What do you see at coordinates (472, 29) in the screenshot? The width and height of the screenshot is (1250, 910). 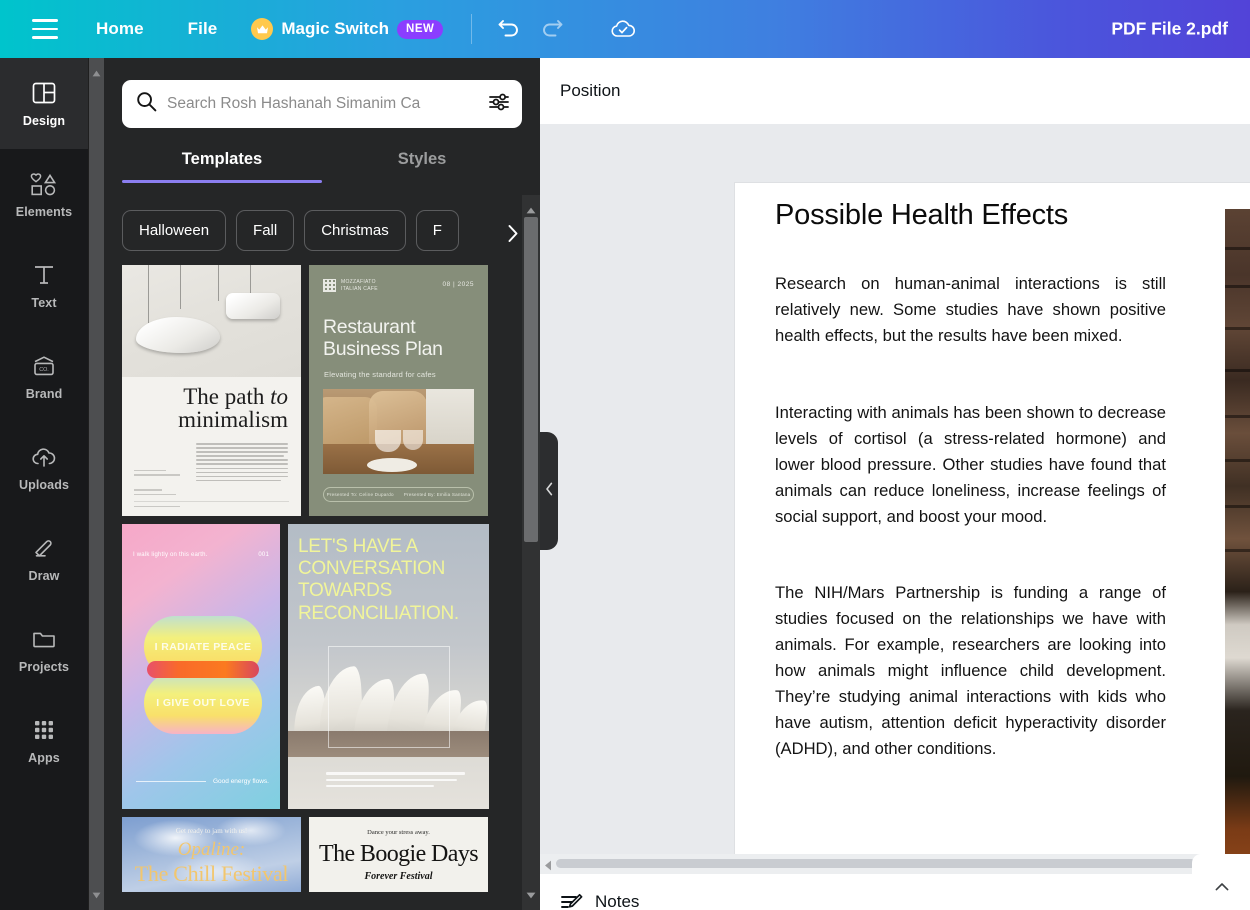 I see `toolbar-divider` at bounding box center [472, 29].